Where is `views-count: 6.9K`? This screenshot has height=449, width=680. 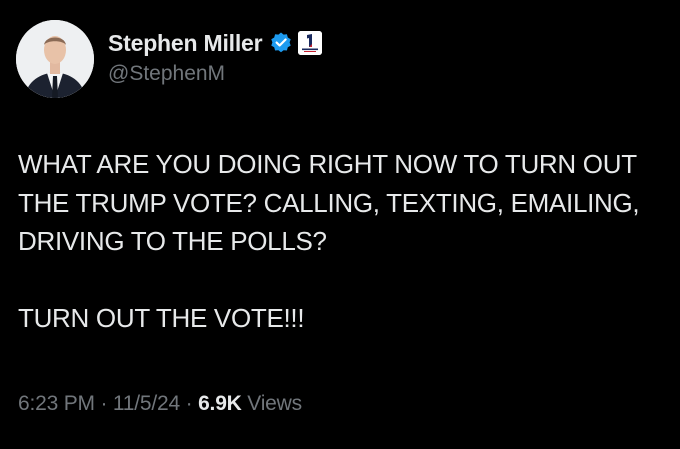 views-count: 6.9K is located at coordinates (222, 403).